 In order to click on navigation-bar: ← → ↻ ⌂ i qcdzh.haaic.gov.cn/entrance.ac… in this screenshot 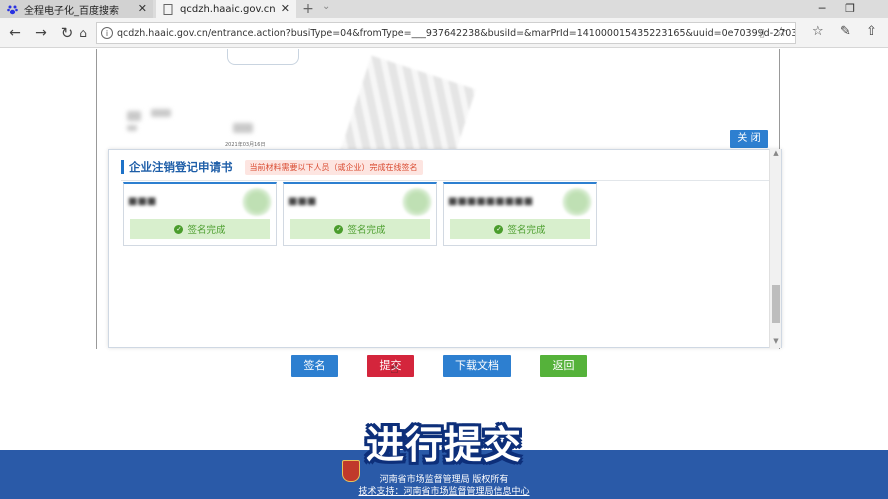, I will do `click(444, 33)`.